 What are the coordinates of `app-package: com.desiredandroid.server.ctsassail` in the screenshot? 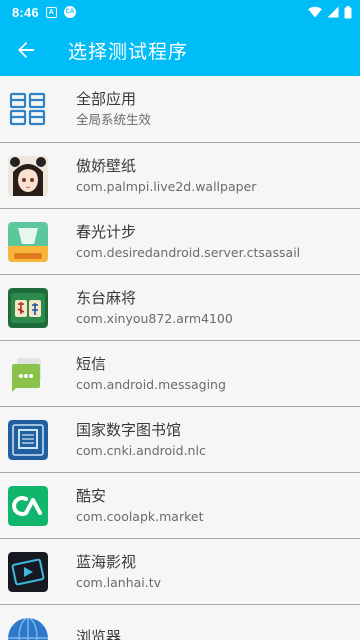 It's located at (188, 252).